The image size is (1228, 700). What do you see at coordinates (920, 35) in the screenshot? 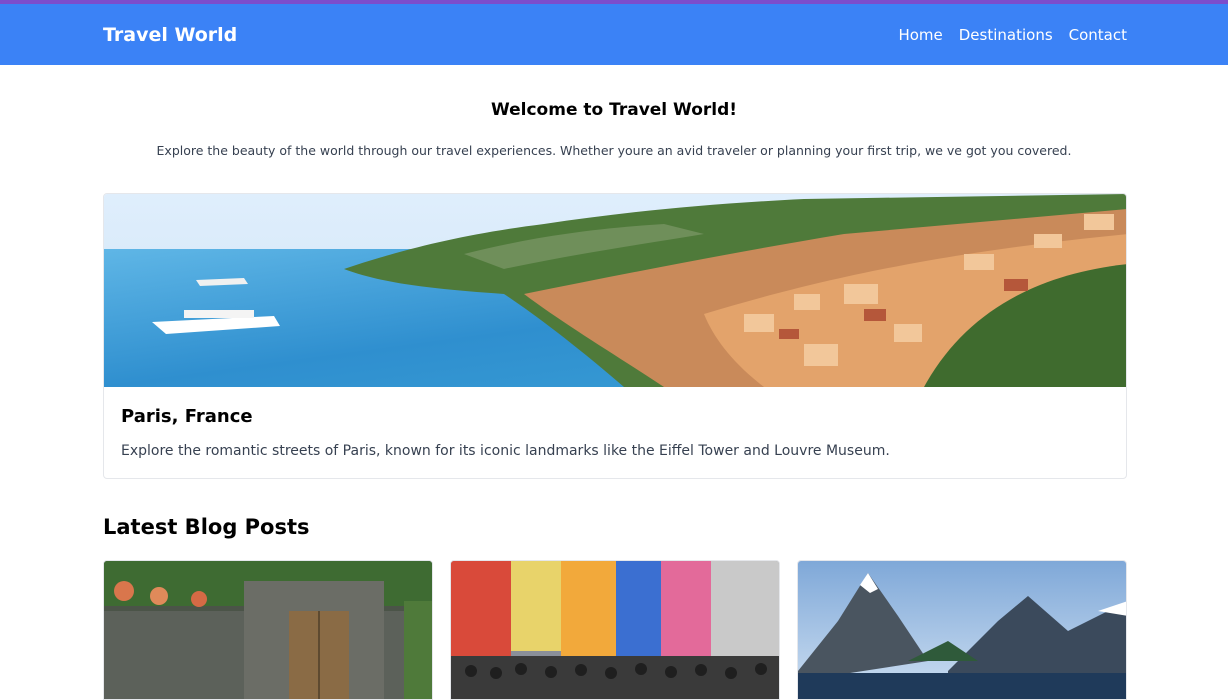
I see `nav-link-home: Home` at bounding box center [920, 35].